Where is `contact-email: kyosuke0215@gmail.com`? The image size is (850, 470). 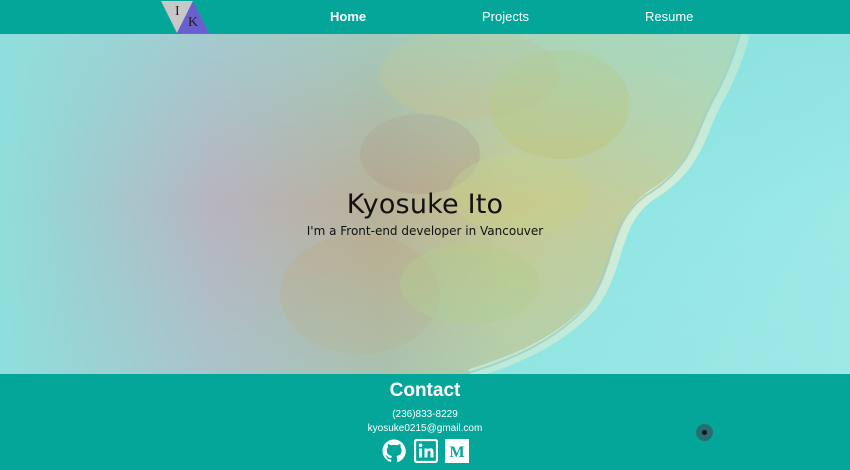 contact-email: kyosuke0215@gmail.com is located at coordinates (425, 428).